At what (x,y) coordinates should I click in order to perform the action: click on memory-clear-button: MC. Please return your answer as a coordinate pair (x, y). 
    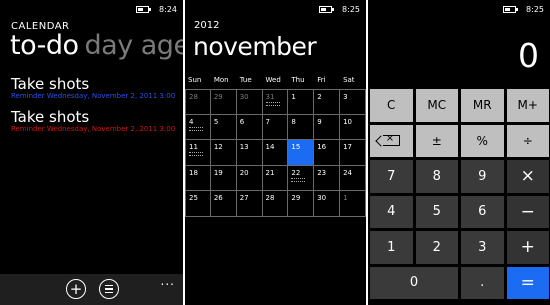
    Looking at the image, I should click on (436, 105).